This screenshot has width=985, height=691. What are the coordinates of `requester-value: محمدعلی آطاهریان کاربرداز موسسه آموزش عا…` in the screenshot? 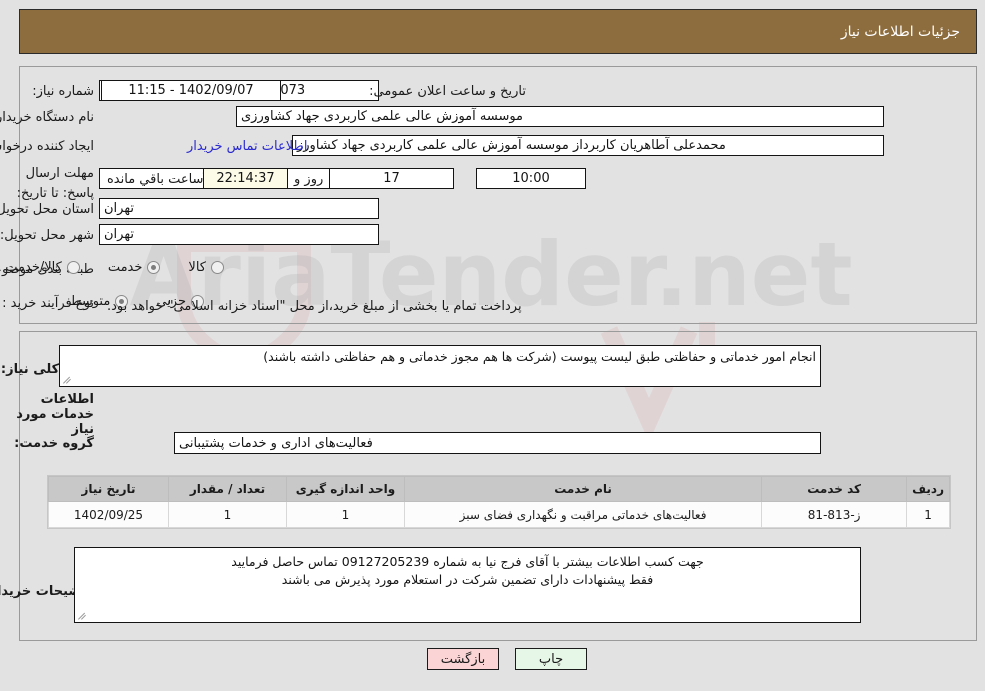 It's located at (589, 145).